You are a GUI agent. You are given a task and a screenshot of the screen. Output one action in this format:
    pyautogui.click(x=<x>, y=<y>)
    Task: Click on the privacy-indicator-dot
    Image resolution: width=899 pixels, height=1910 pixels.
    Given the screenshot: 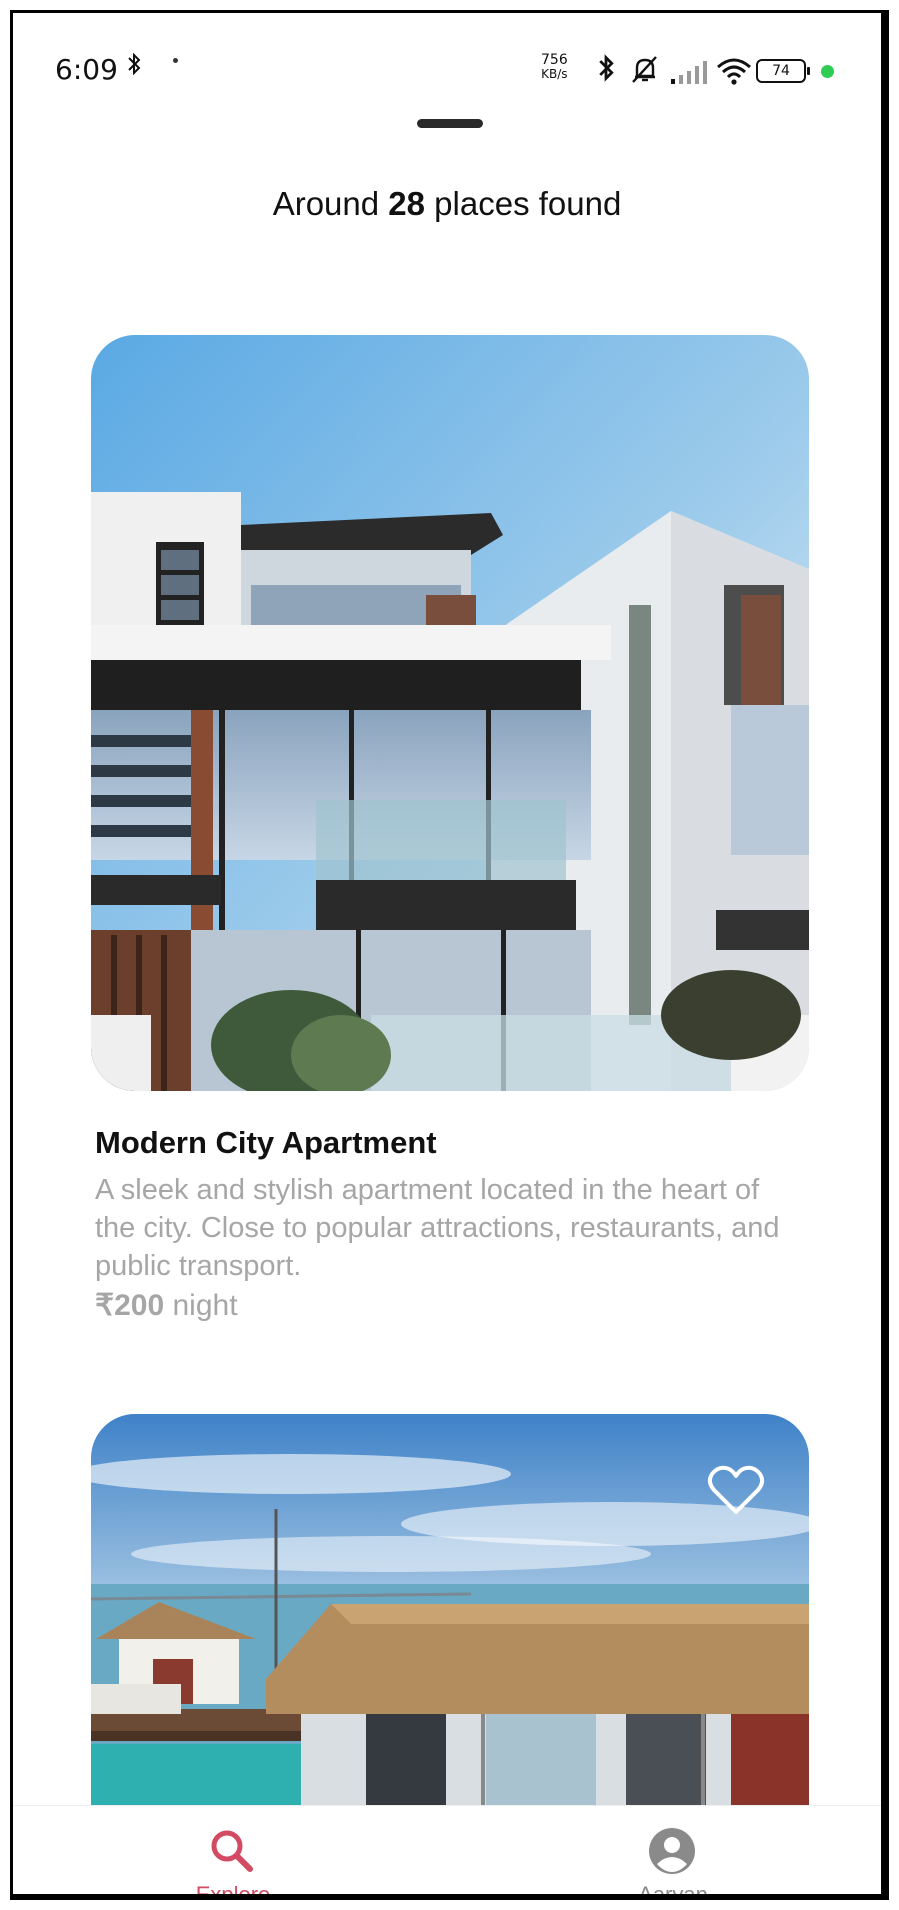 What is the action you would take?
    pyautogui.click(x=827, y=71)
    